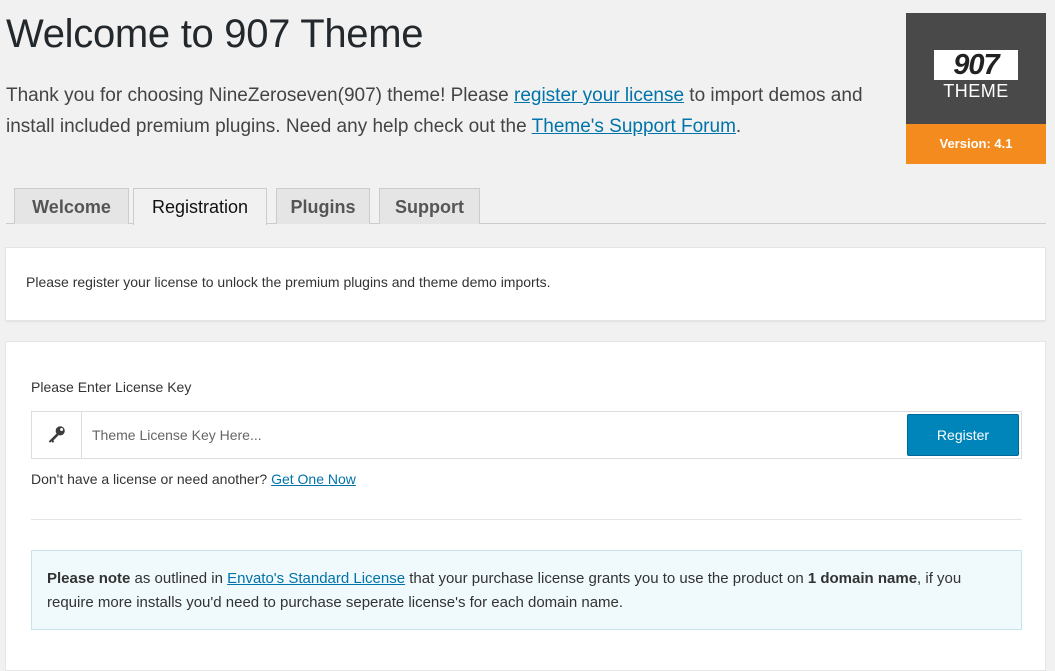 The height and width of the screenshot is (671, 1055). Describe the element at coordinates (316, 578) in the screenshot. I see `envato-license-link: Envato's Standard License` at that location.